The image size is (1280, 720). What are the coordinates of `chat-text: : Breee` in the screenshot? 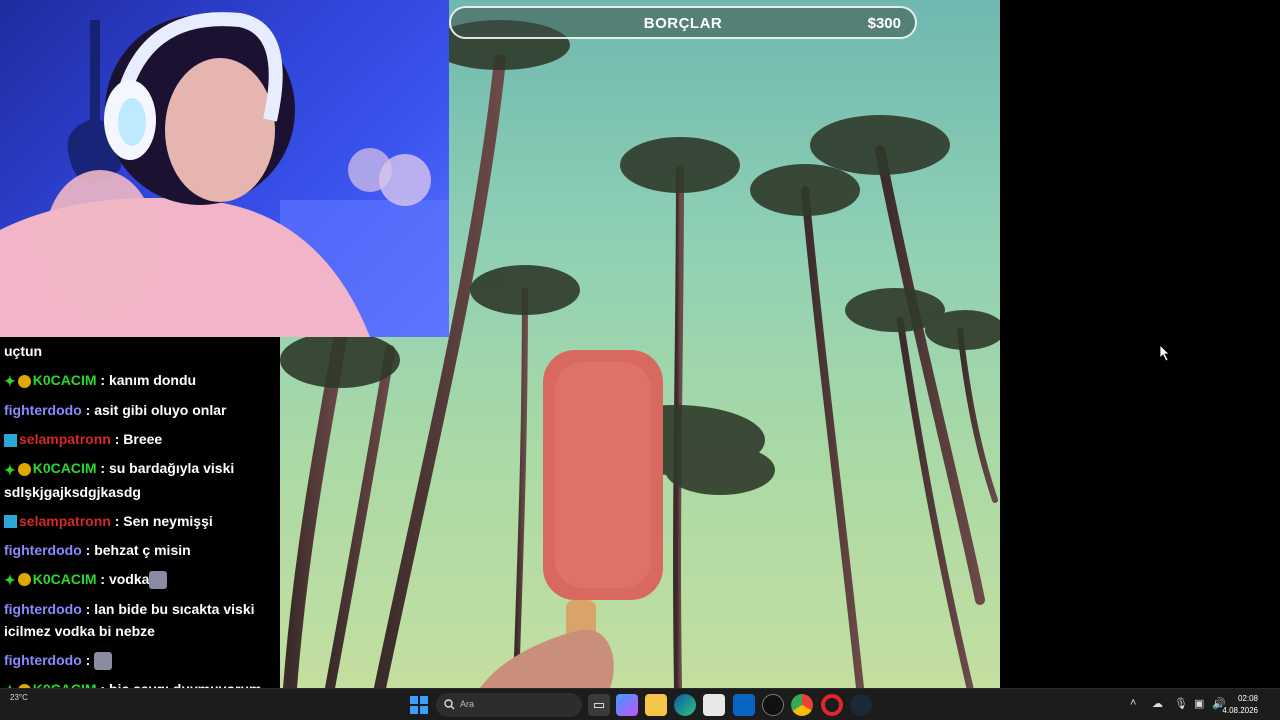 It's located at (136, 439).